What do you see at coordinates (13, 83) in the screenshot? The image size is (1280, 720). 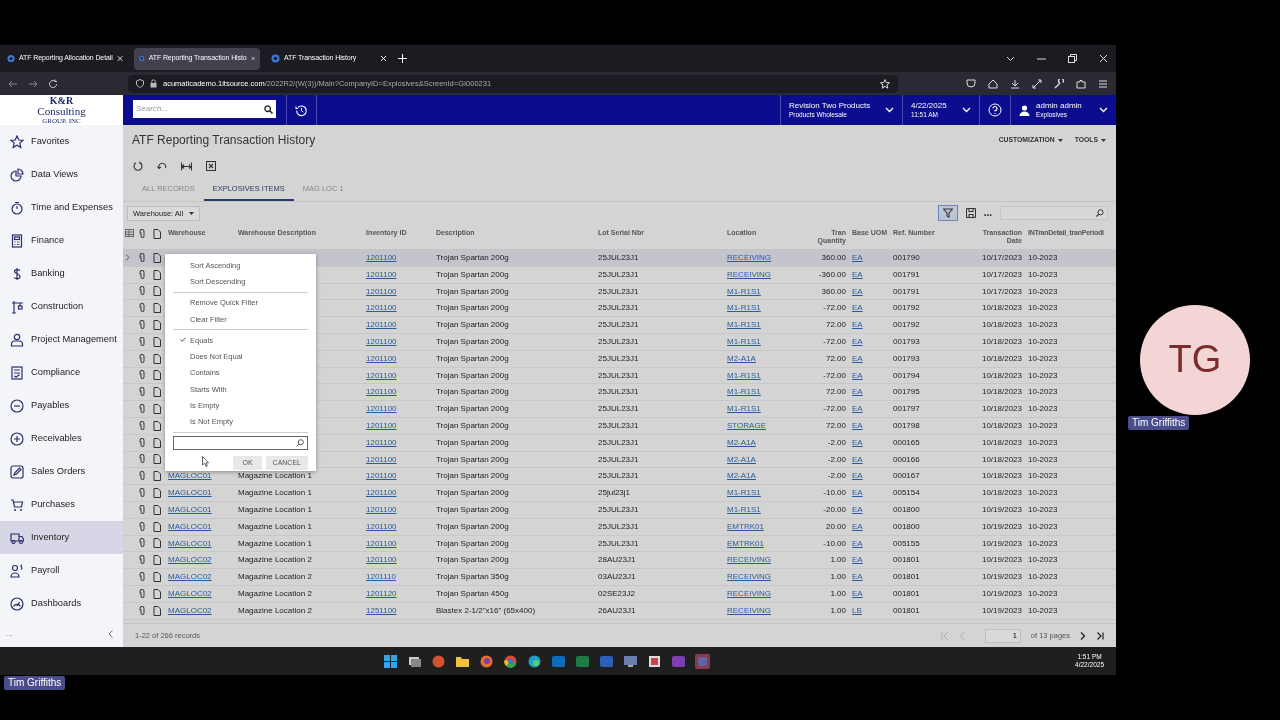 I see `back-icon` at bounding box center [13, 83].